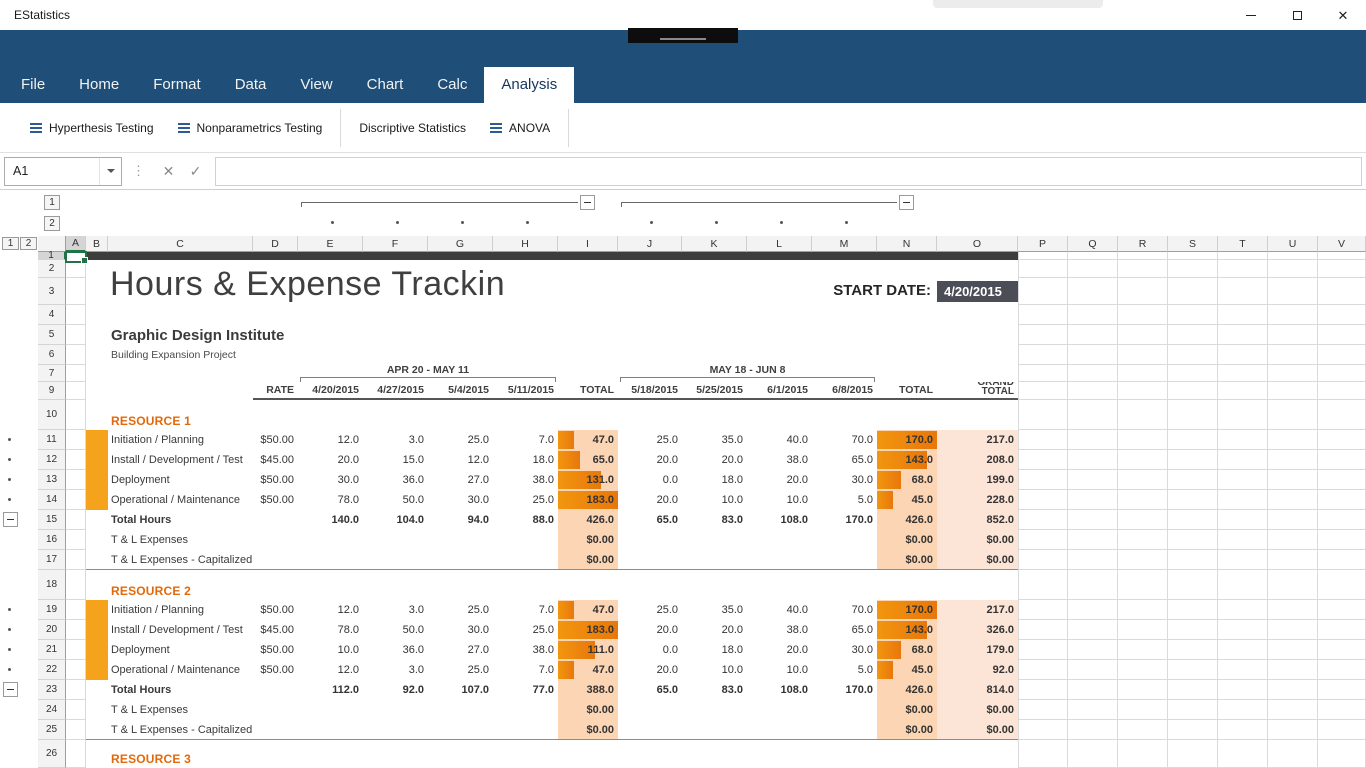 The image size is (1366, 768). Describe the element at coordinates (844, 440) in the screenshot. I see `cell-M11: 70.0` at that location.